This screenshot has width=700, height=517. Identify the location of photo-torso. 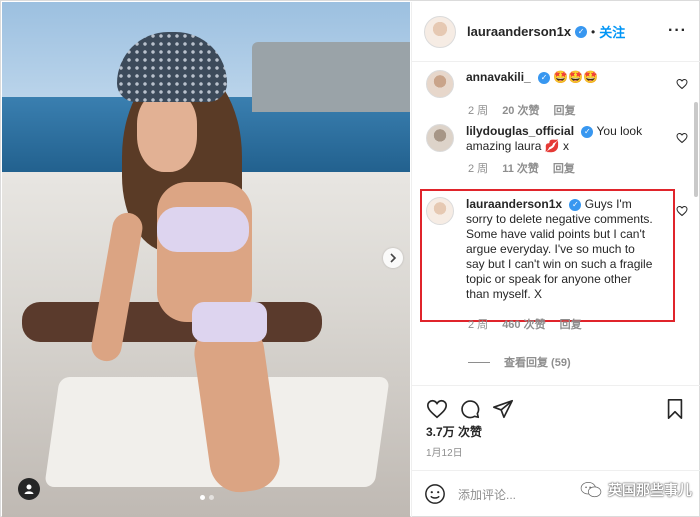
(204, 252).